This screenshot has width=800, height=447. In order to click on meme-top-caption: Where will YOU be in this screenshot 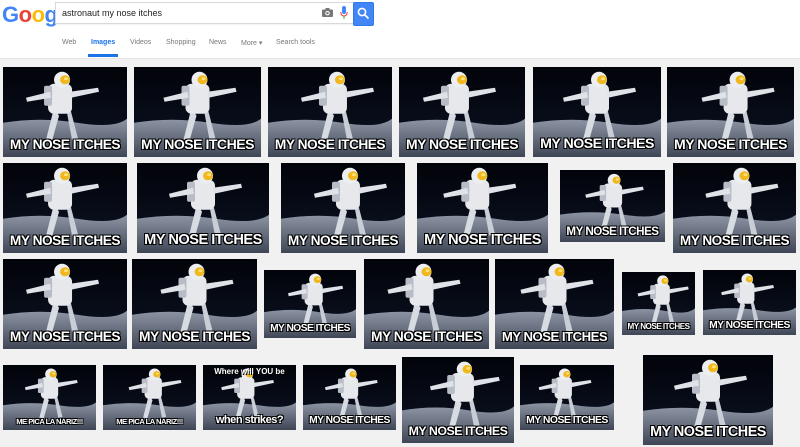, I will do `click(249, 371)`.